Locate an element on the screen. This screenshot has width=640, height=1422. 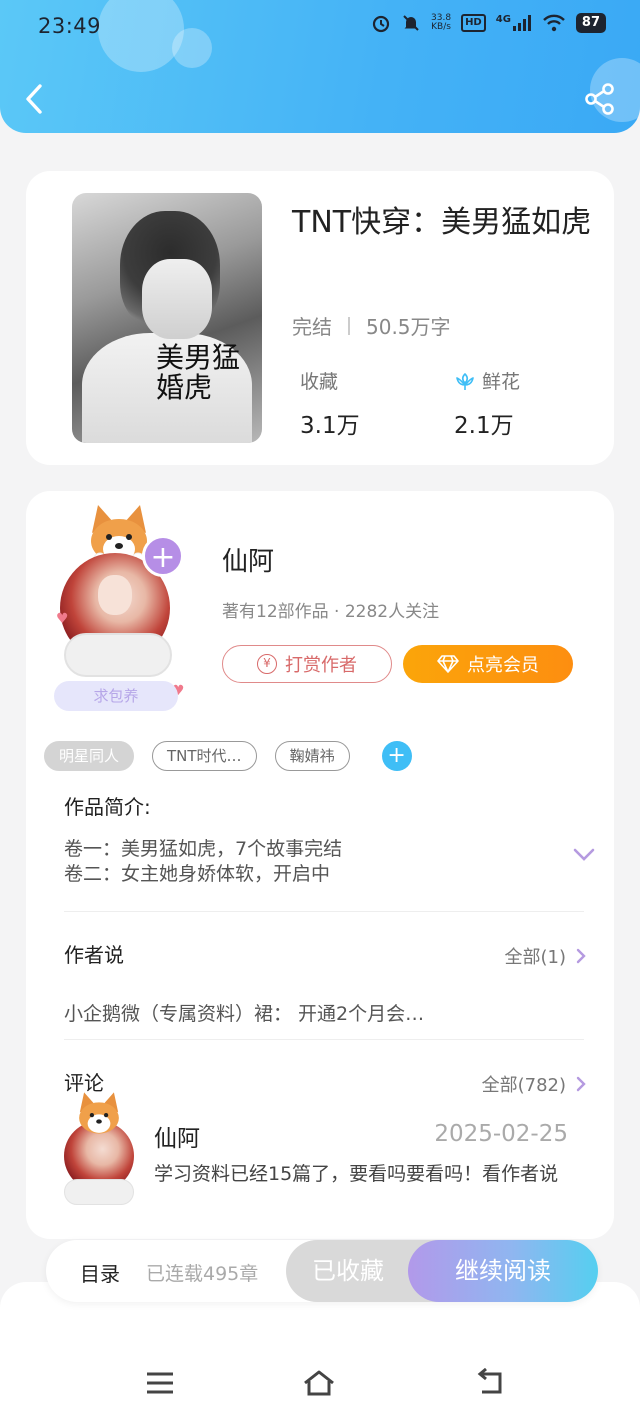
diamond-icon is located at coordinates (448, 664).